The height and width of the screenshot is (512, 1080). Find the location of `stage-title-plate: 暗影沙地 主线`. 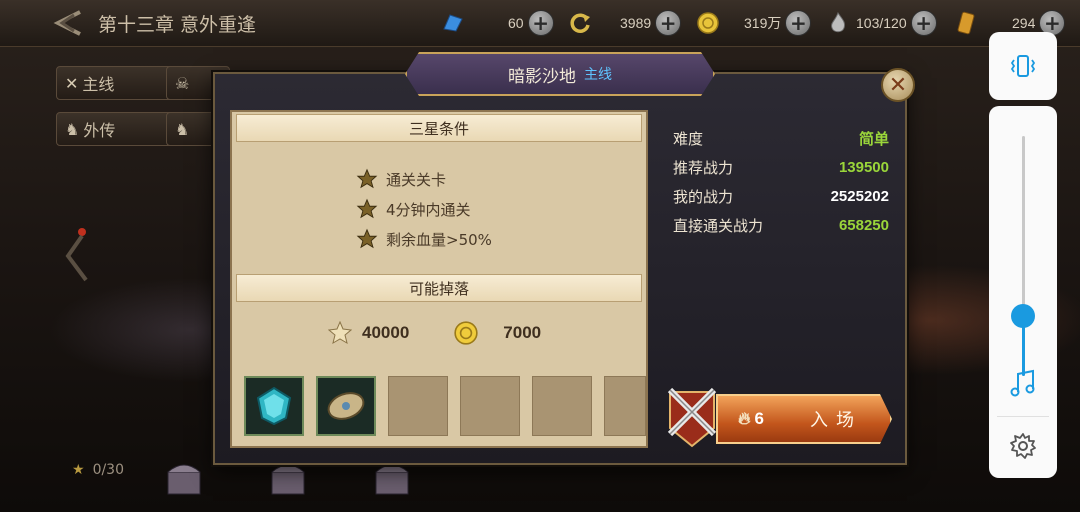

stage-title-plate: 暗影沙地 主线 is located at coordinates (560, 74).